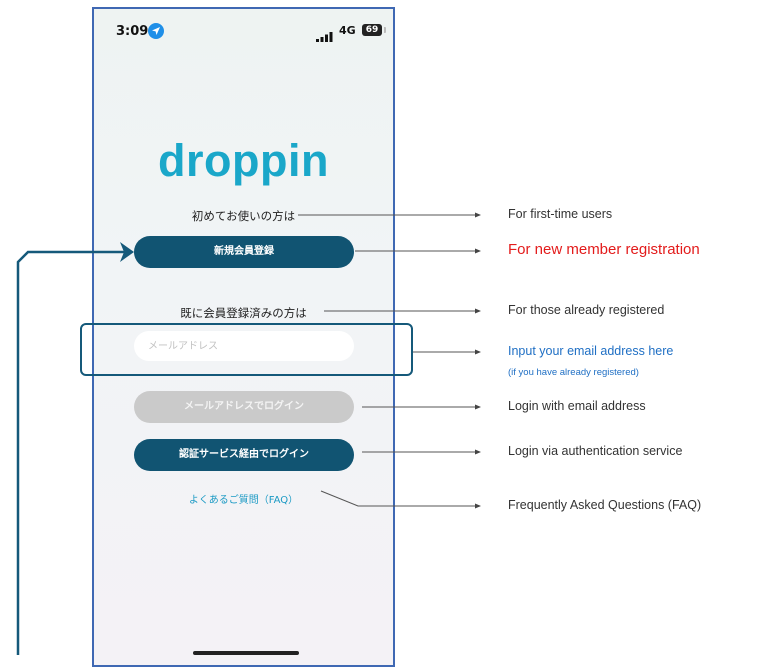  Describe the element at coordinates (573, 372) in the screenshot. I see `annotation-input-email-sub: (if you have already registered)` at that location.